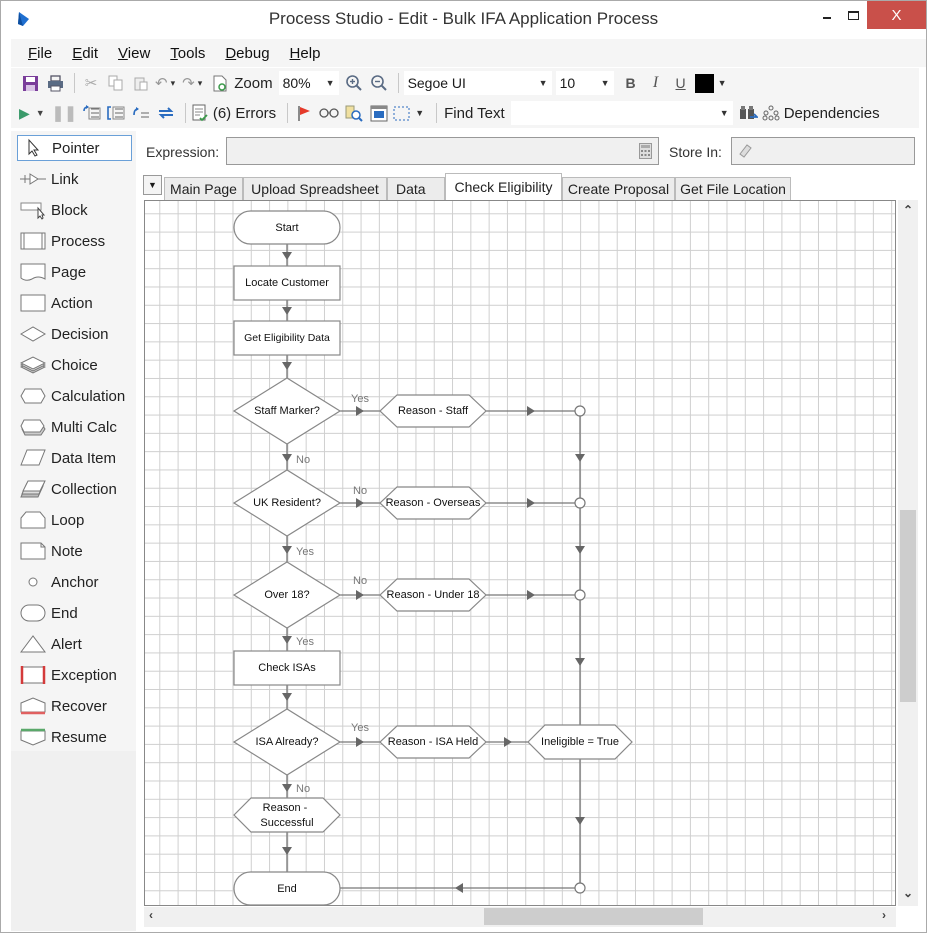 Image resolution: width=927 pixels, height=933 pixels. I want to click on font-size-select: 10 ▼, so click(584, 83).